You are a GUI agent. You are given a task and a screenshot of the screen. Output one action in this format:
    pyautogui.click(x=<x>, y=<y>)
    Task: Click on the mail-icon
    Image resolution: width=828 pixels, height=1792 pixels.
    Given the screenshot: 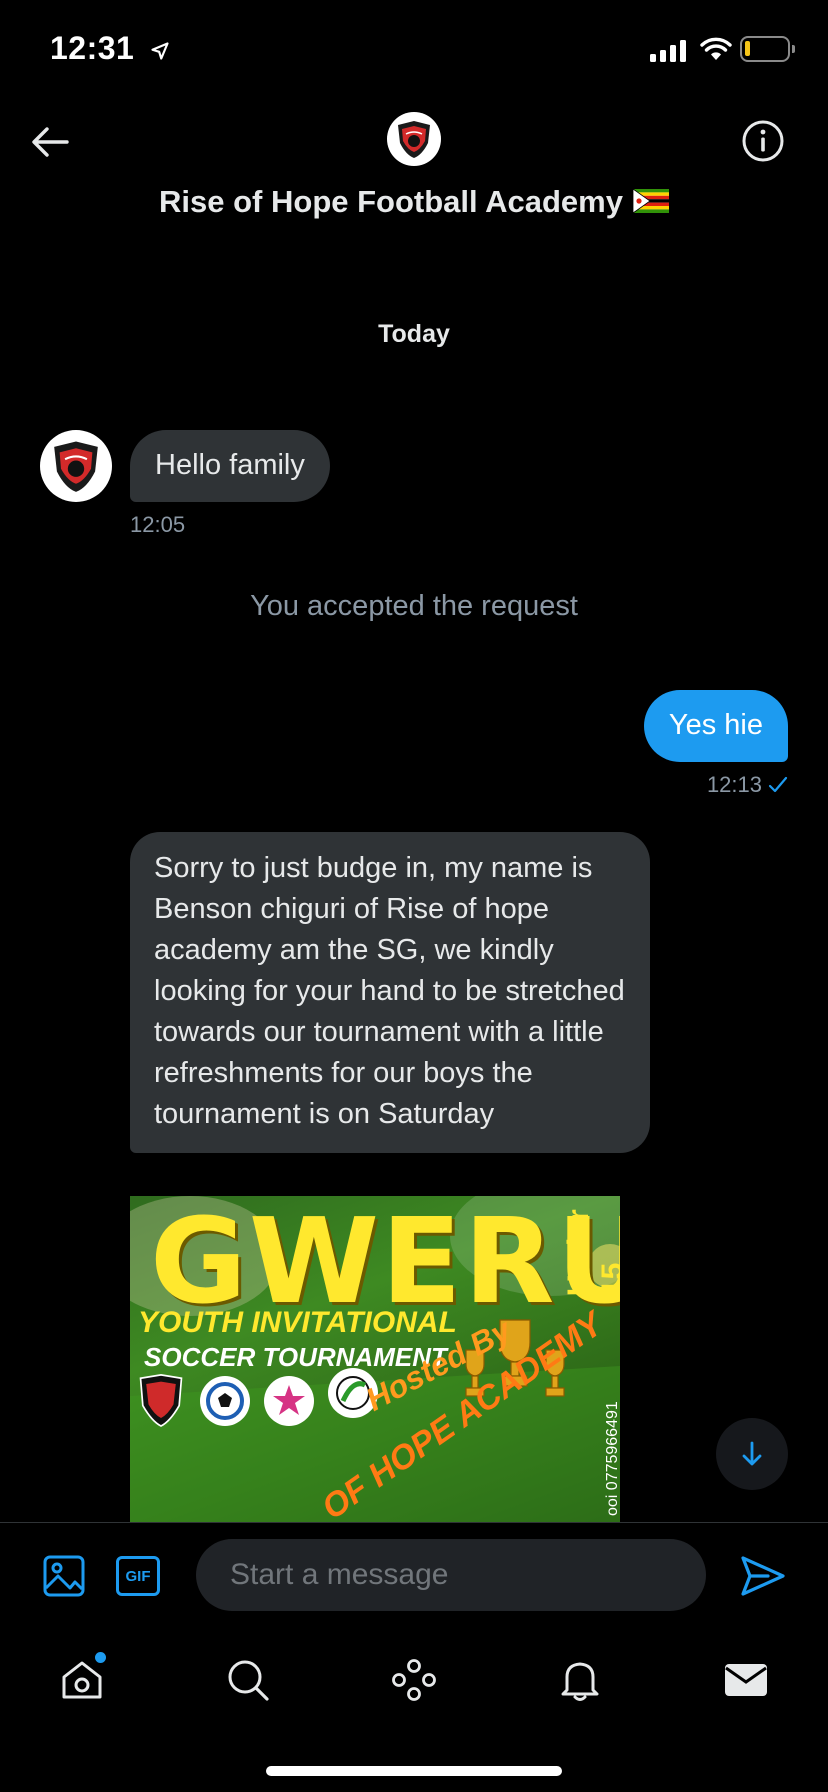 What is the action you would take?
    pyautogui.click(x=746, y=1680)
    